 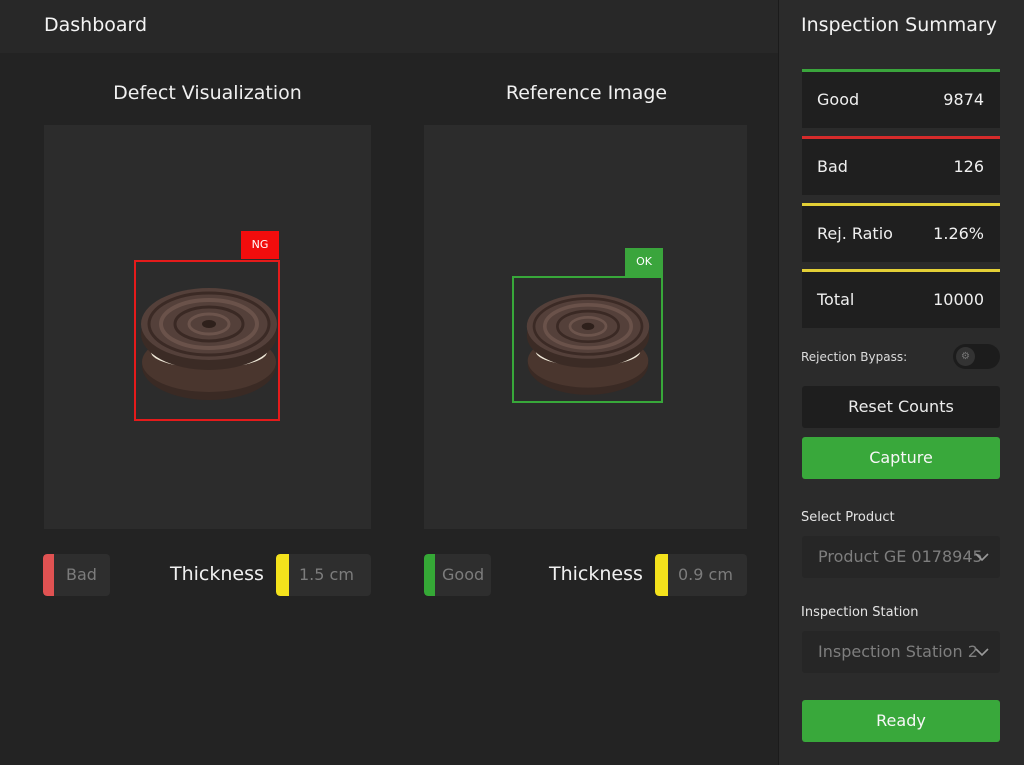 I want to click on product-select-value: Product GE 0178945, so click(x=900, y=556).